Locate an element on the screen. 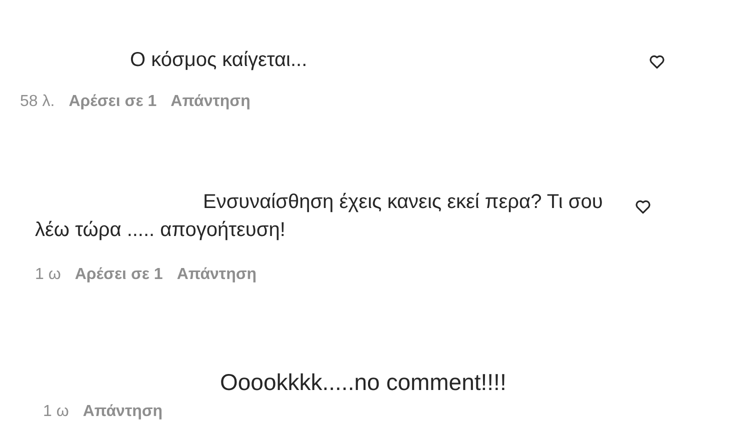 The width and height of the screenshot is (737, 447). comment-time: 58 λ. is located at coordinates (37, 102).